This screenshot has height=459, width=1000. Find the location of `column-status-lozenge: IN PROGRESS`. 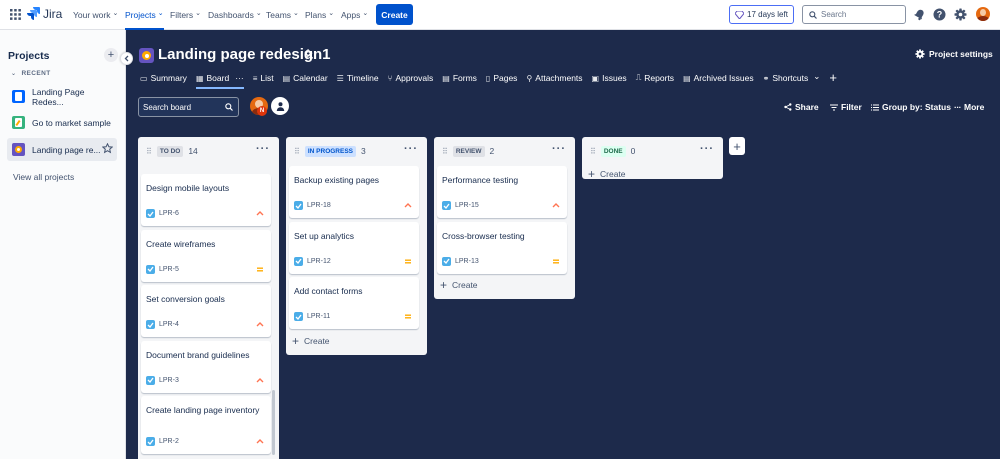

column-status-lozenge: IN PROGRESS is located at coordinates (330, 151).